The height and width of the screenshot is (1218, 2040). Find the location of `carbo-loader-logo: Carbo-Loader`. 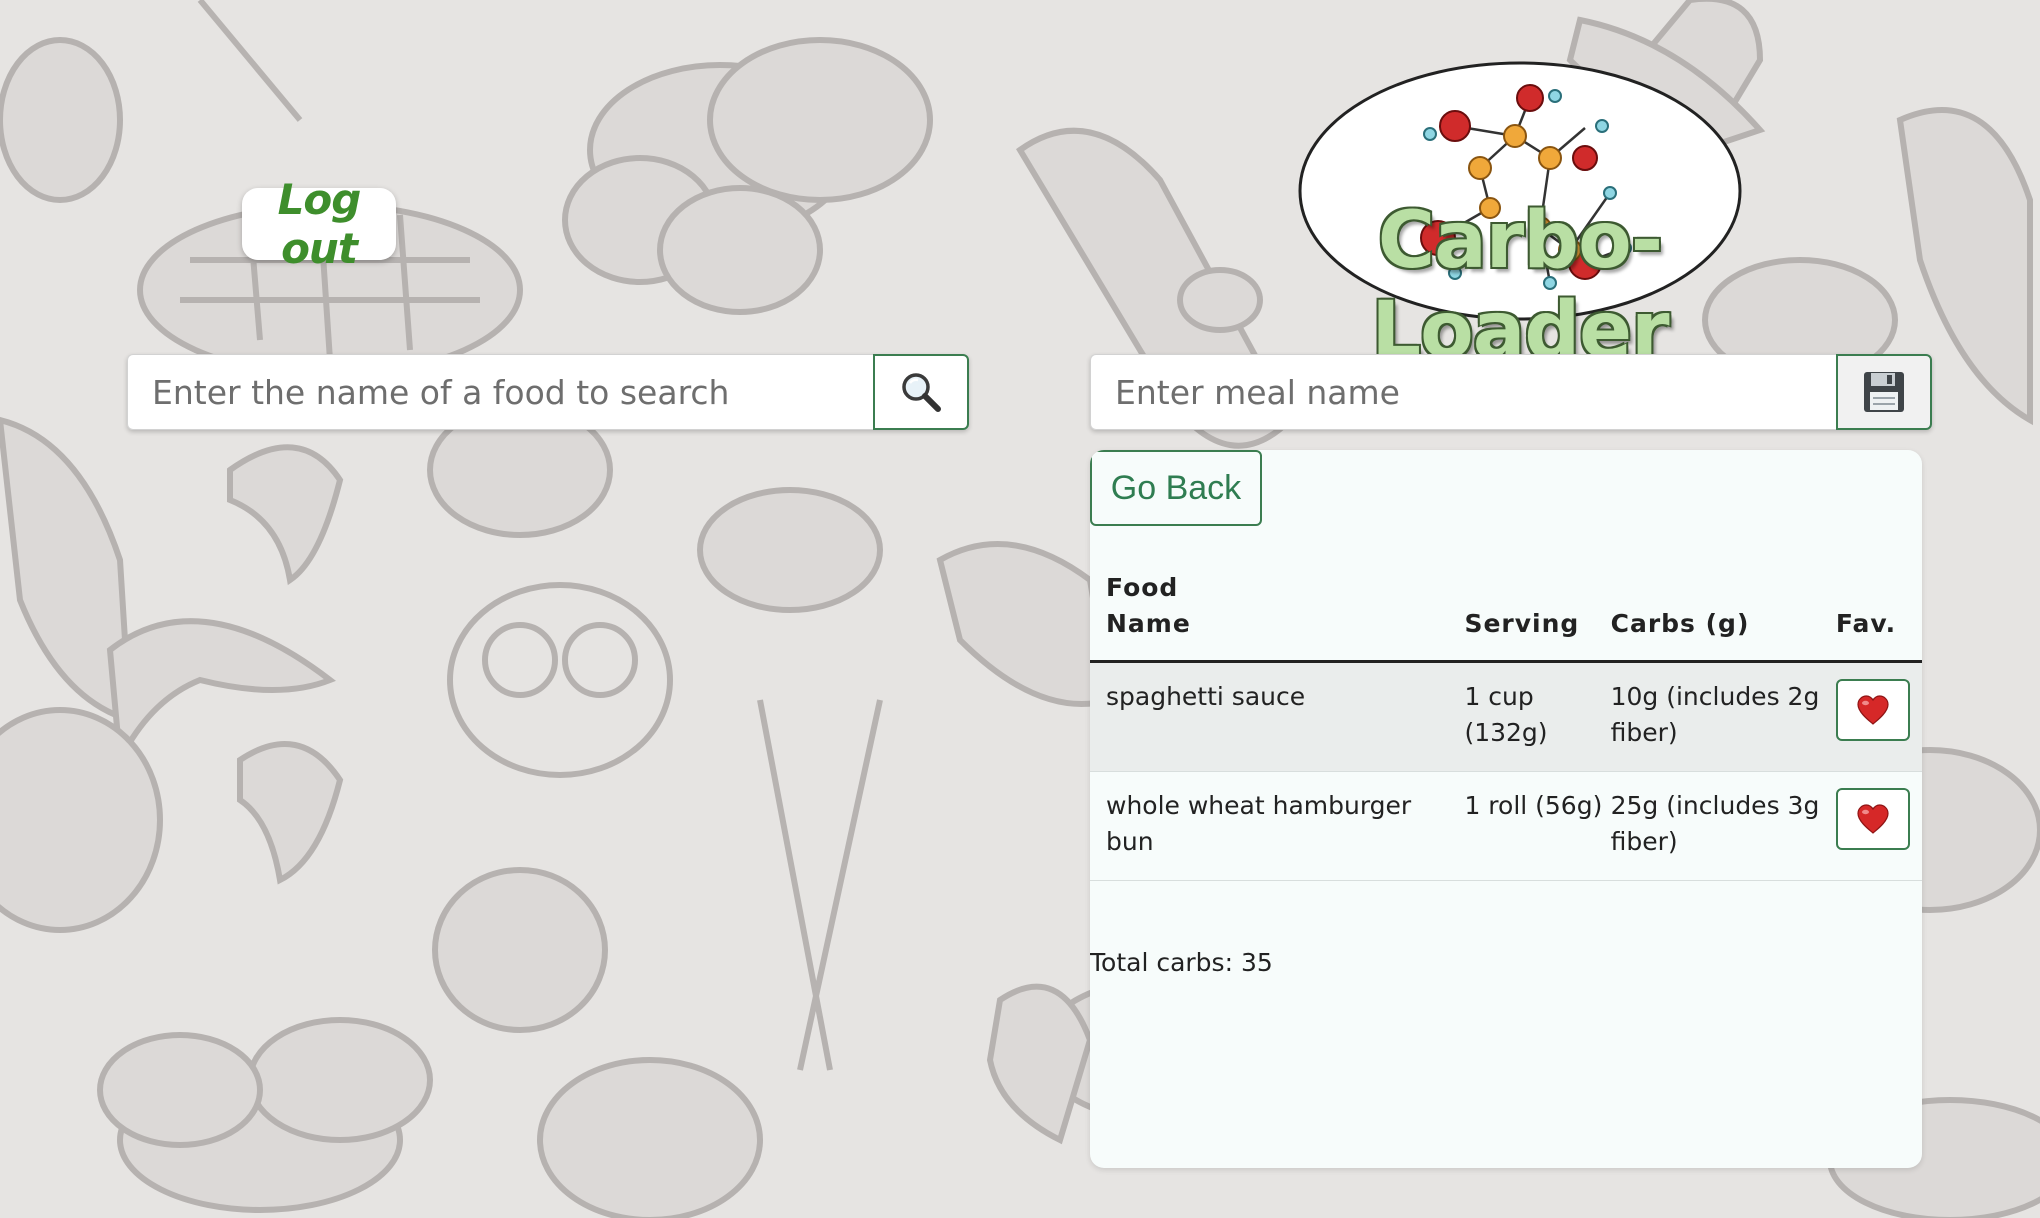

carbo-loader-logo: Carbo-Loader is located at coordinates (1520, 217).